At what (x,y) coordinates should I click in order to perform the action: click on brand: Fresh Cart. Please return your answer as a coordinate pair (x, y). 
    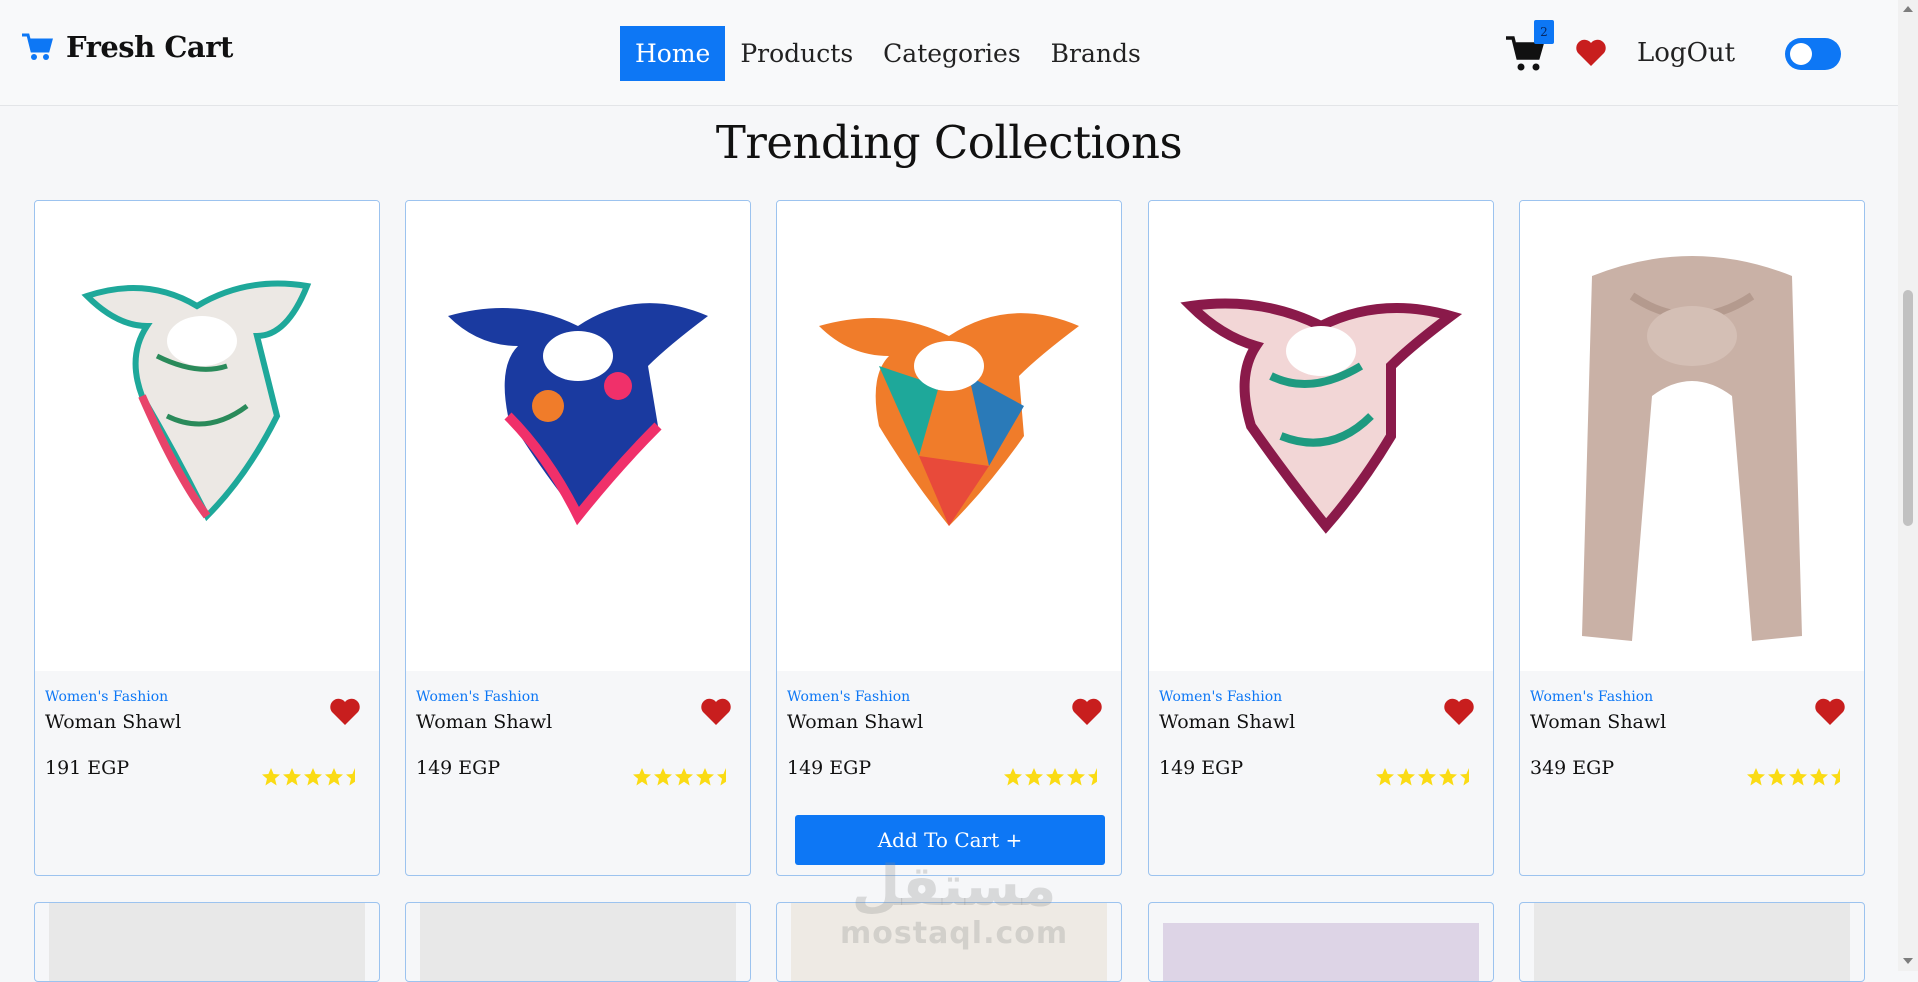
    Looking at the image, I should click on (126, 47).